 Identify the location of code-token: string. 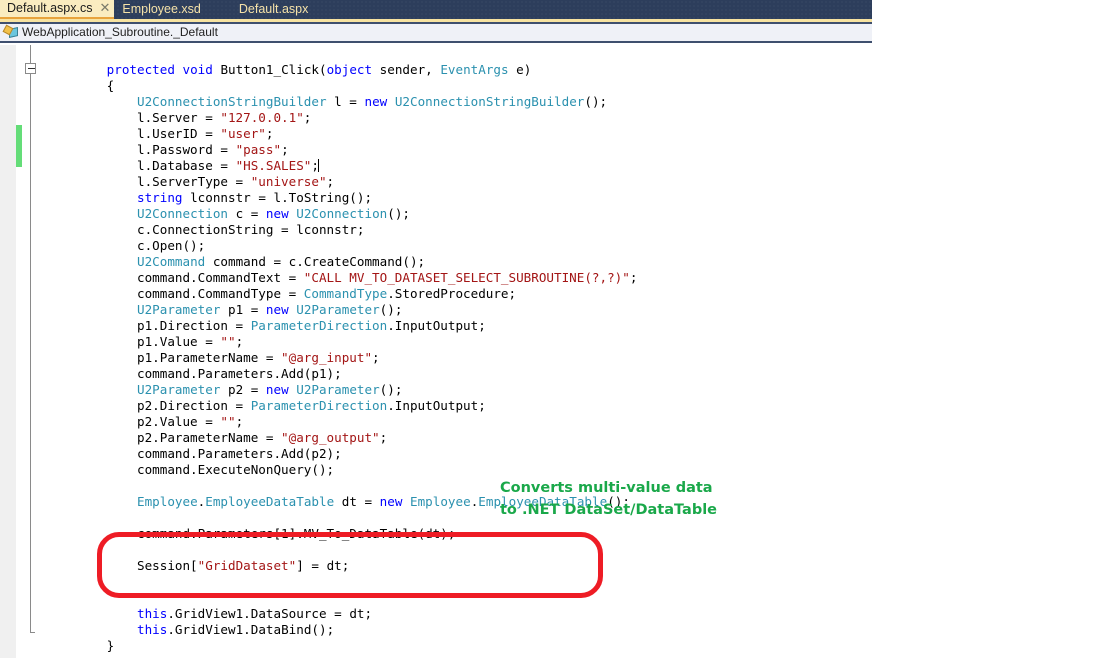
(160, 197).